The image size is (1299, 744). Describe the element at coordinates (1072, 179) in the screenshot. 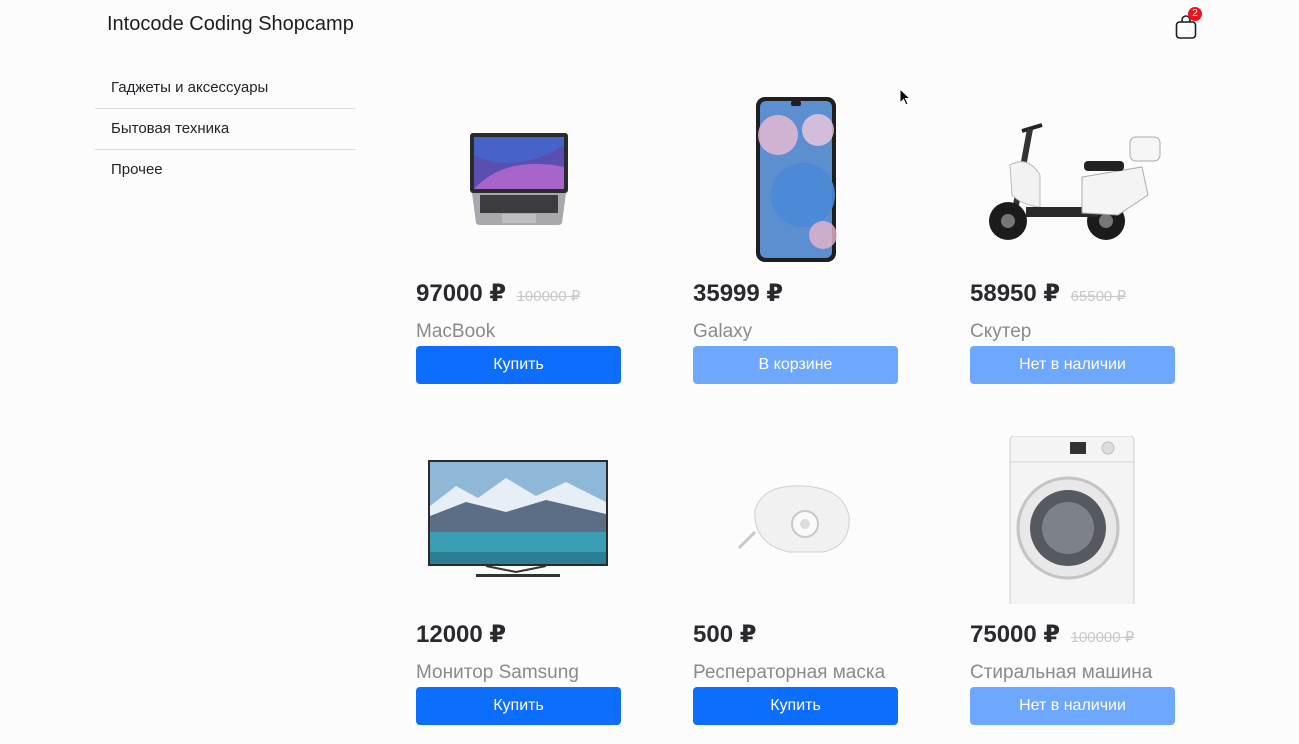

I see `scooter-image` at that location.